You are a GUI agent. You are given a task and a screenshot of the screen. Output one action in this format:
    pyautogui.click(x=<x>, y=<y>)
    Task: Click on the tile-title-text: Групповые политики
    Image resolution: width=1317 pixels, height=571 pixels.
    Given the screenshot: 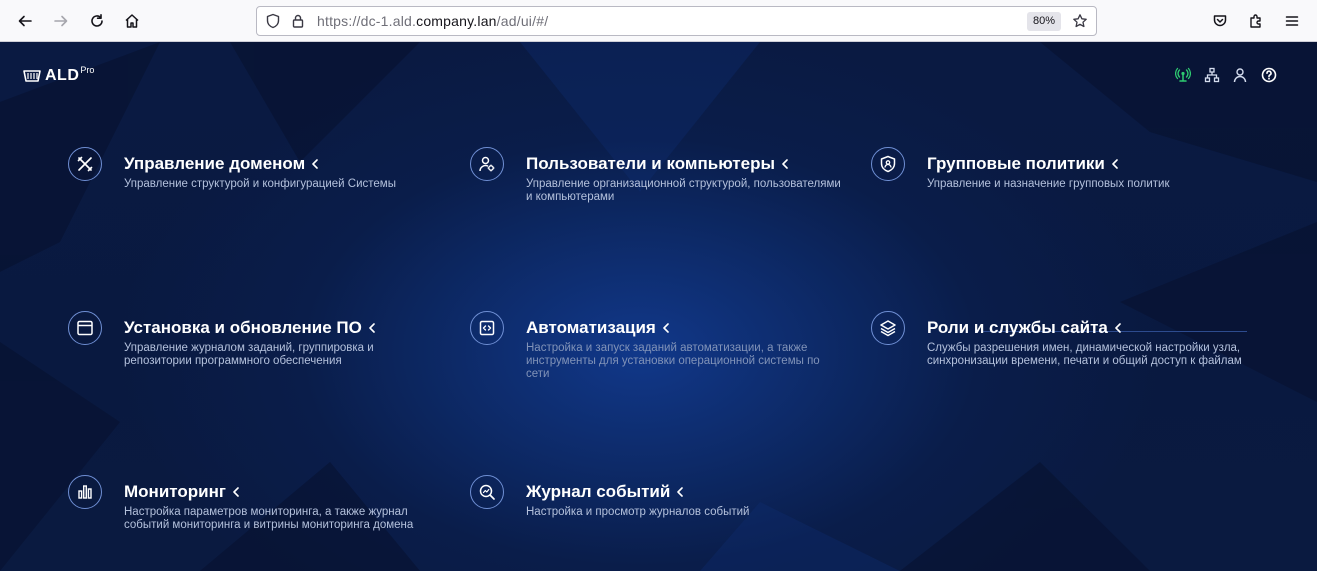 What is the action you would take?
    pyautogui.click(x=1016, y=163)
    